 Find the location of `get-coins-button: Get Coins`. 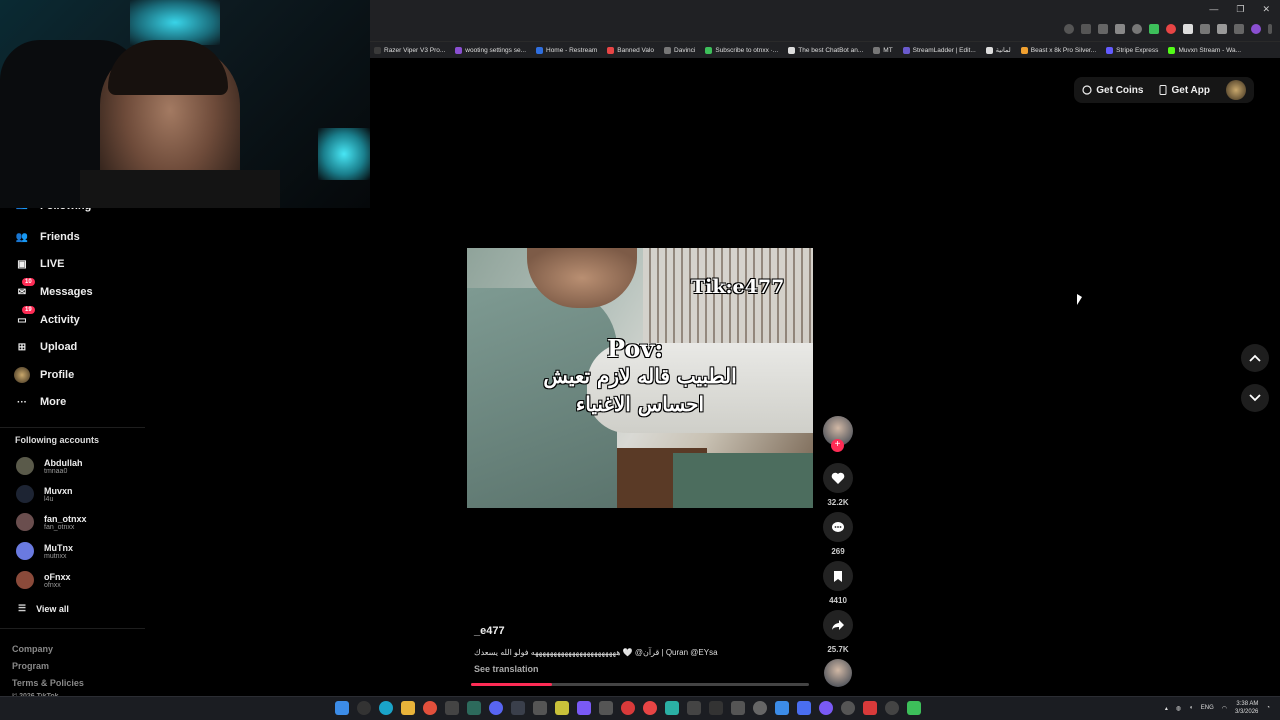

get-coins-button: Get Coins is located at coordinates (1112, 90).